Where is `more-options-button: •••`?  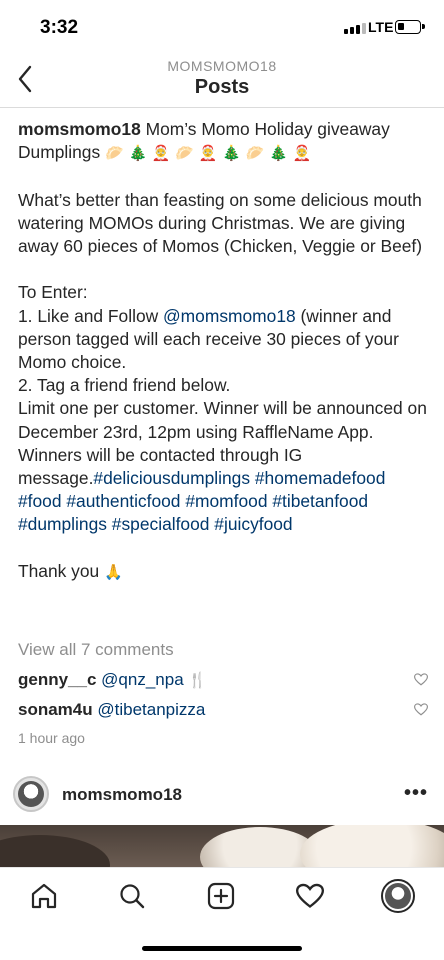 more-options-button: ••• is located at coordinates (416, 793).